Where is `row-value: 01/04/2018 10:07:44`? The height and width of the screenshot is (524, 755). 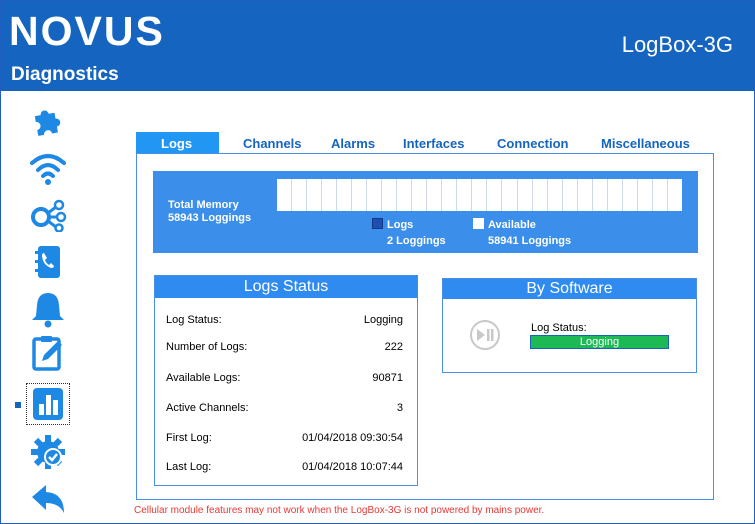
row-value: 01/04/2018 10:07:44 is located at coordinates (352, 467).